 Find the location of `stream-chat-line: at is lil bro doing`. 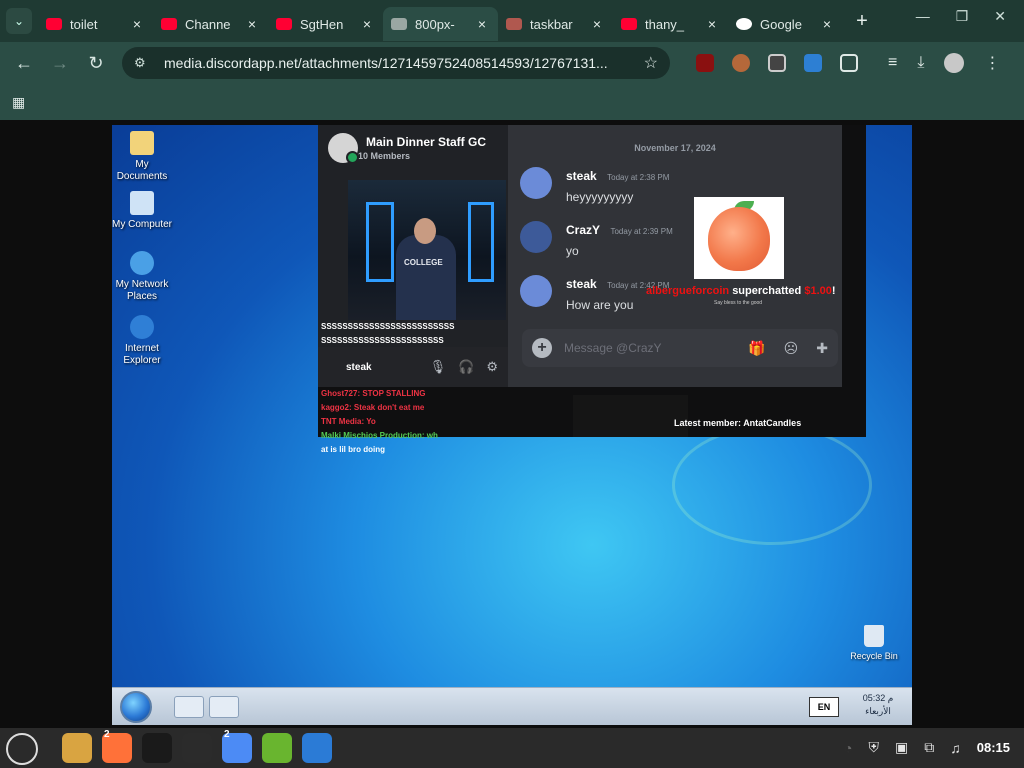

stream-chat-line: at is lil bro doing is located at coordinates (353, 449).